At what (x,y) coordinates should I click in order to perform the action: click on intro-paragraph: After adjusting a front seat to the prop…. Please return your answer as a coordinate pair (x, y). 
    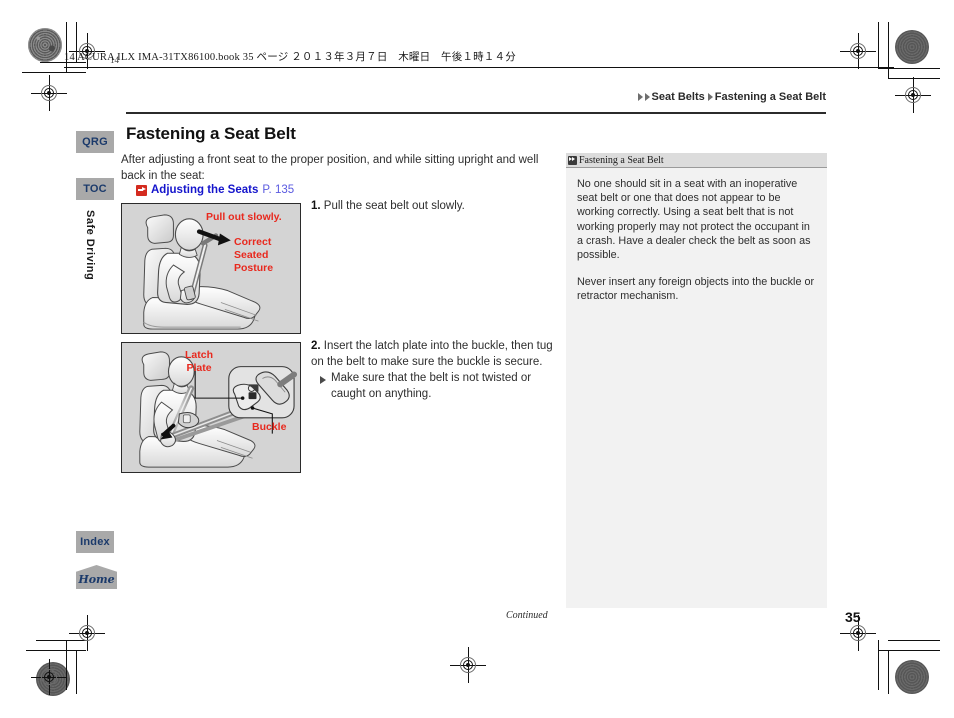
    Looking at the image, I should click on (330, 168).